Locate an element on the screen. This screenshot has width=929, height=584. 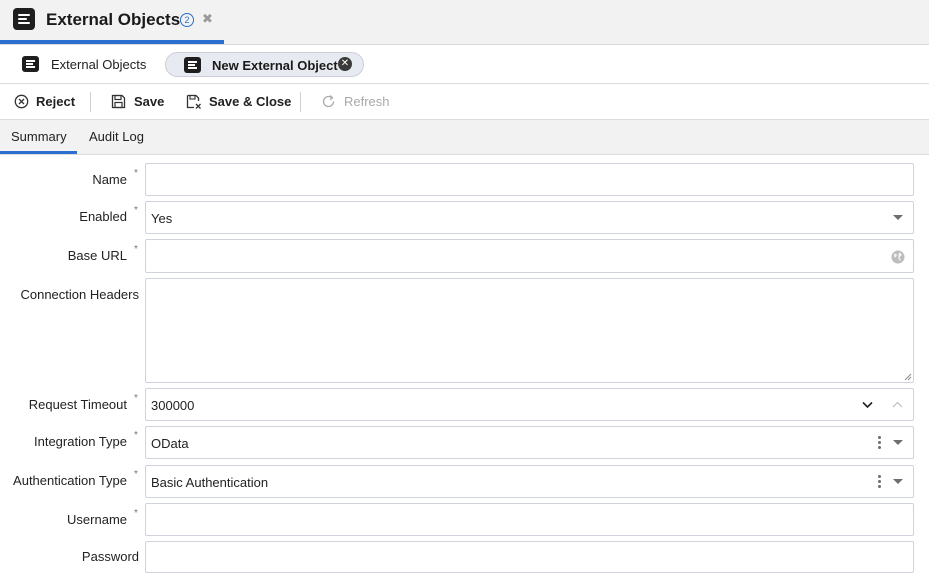
record-tab-new-external-object: New External Object ✕ is located at coordinates (264, 64).